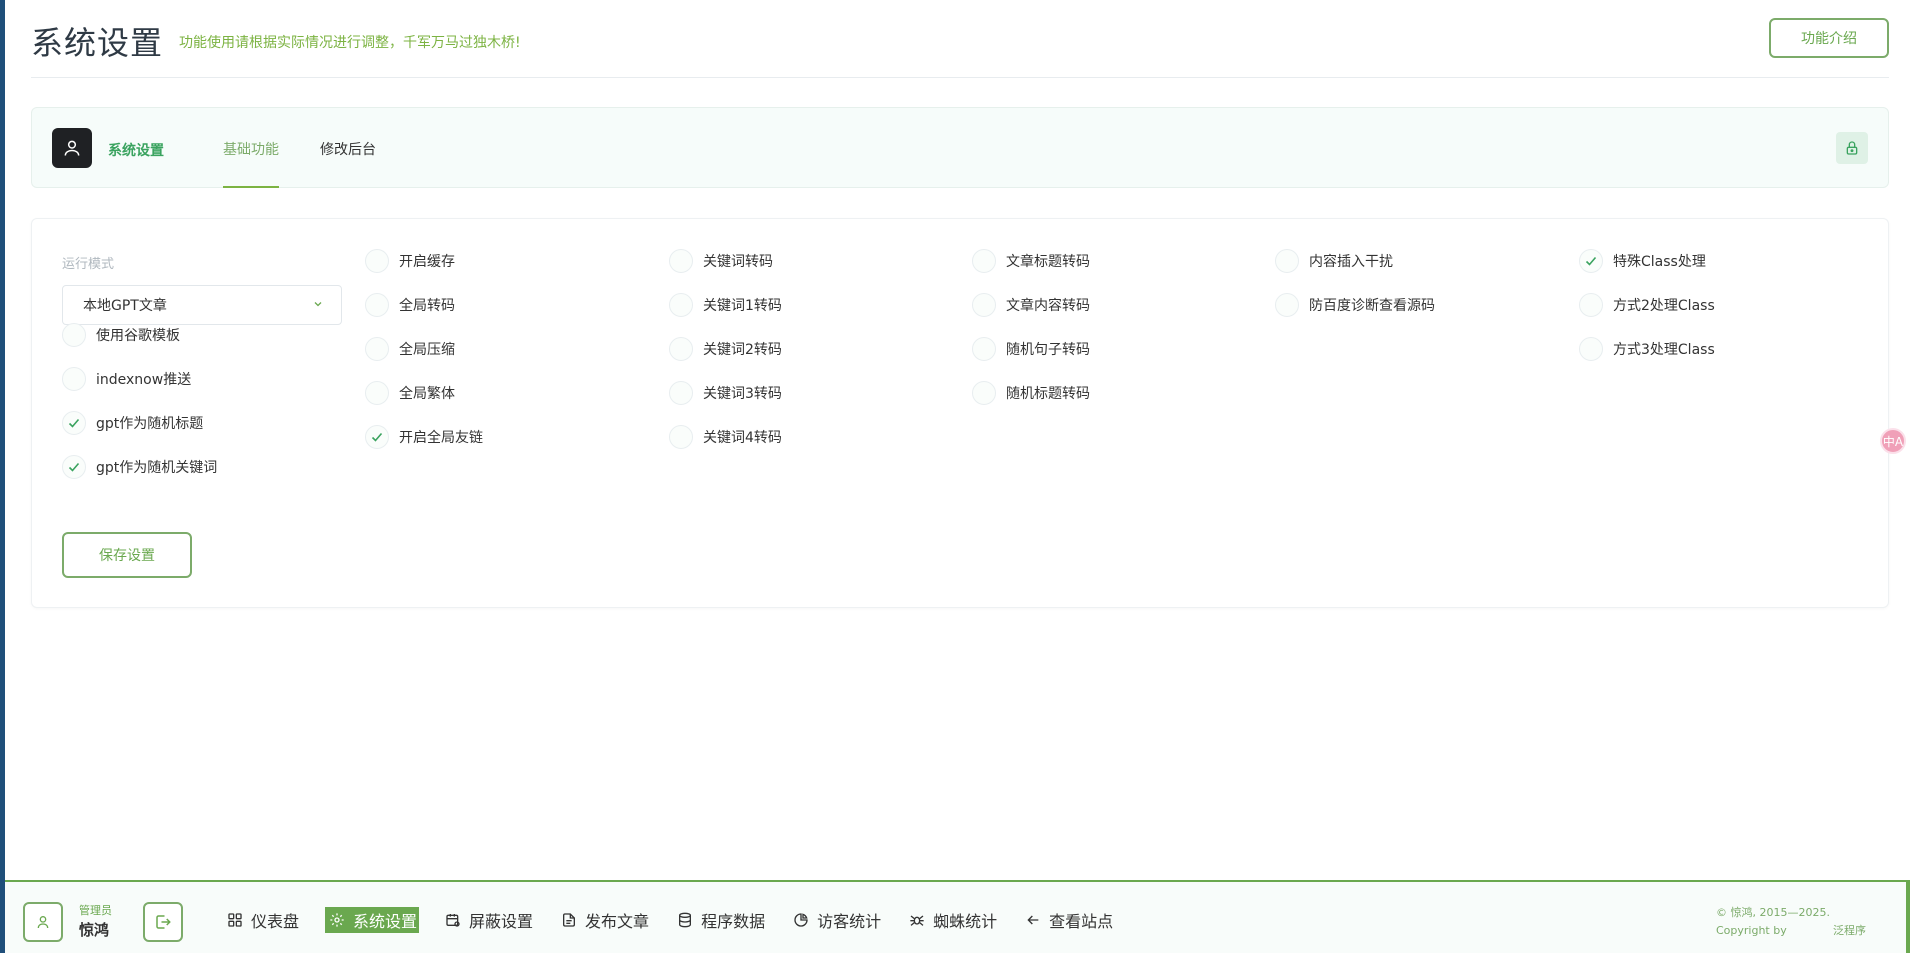  What do you see at coordinates (127, 555) in the screenshot?
I see `save-settings-button: 保存设置` at bounding box center [127, 555].